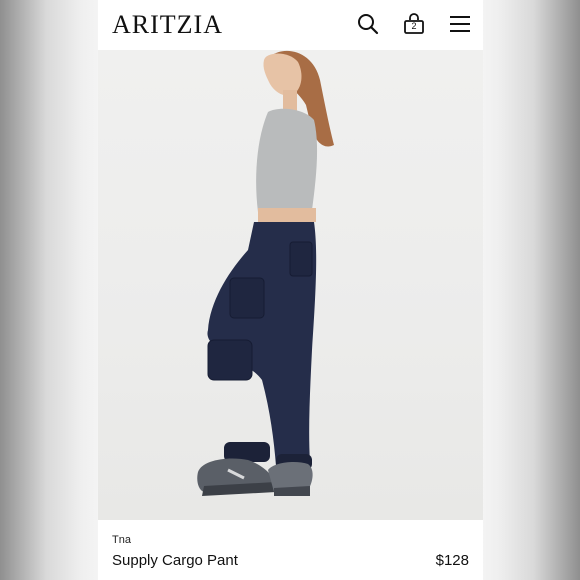 This screenshot has width=580, height=580. Describe the element at coordinates (290, 550) in the screenshot. I see `product-info: Tna Supply Cargo Pant $128` at that location.